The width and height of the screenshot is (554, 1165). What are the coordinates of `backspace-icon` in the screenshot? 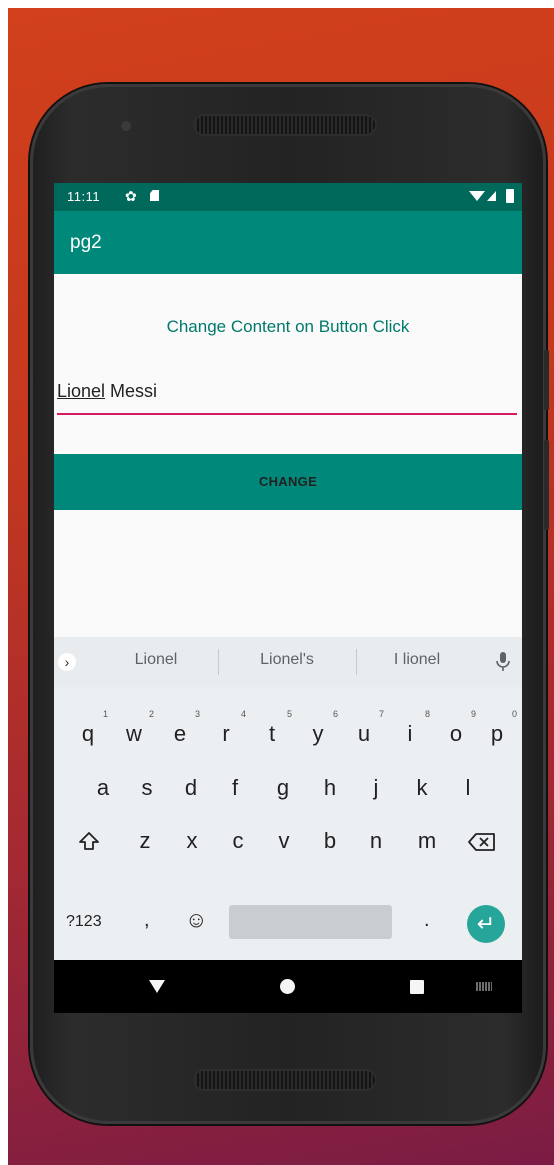 It's located at (482, 842).